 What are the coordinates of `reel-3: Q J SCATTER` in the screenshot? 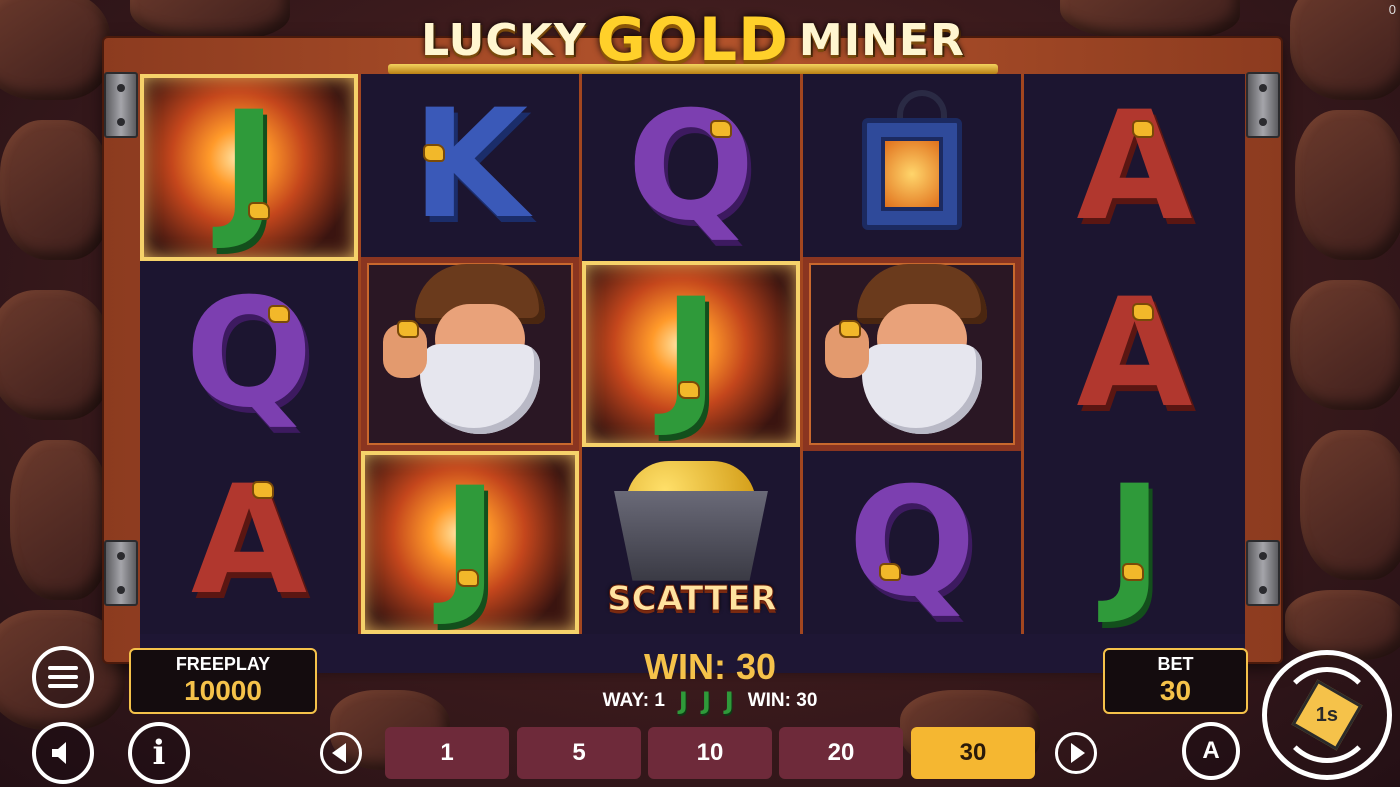 It's located at (692, 354).